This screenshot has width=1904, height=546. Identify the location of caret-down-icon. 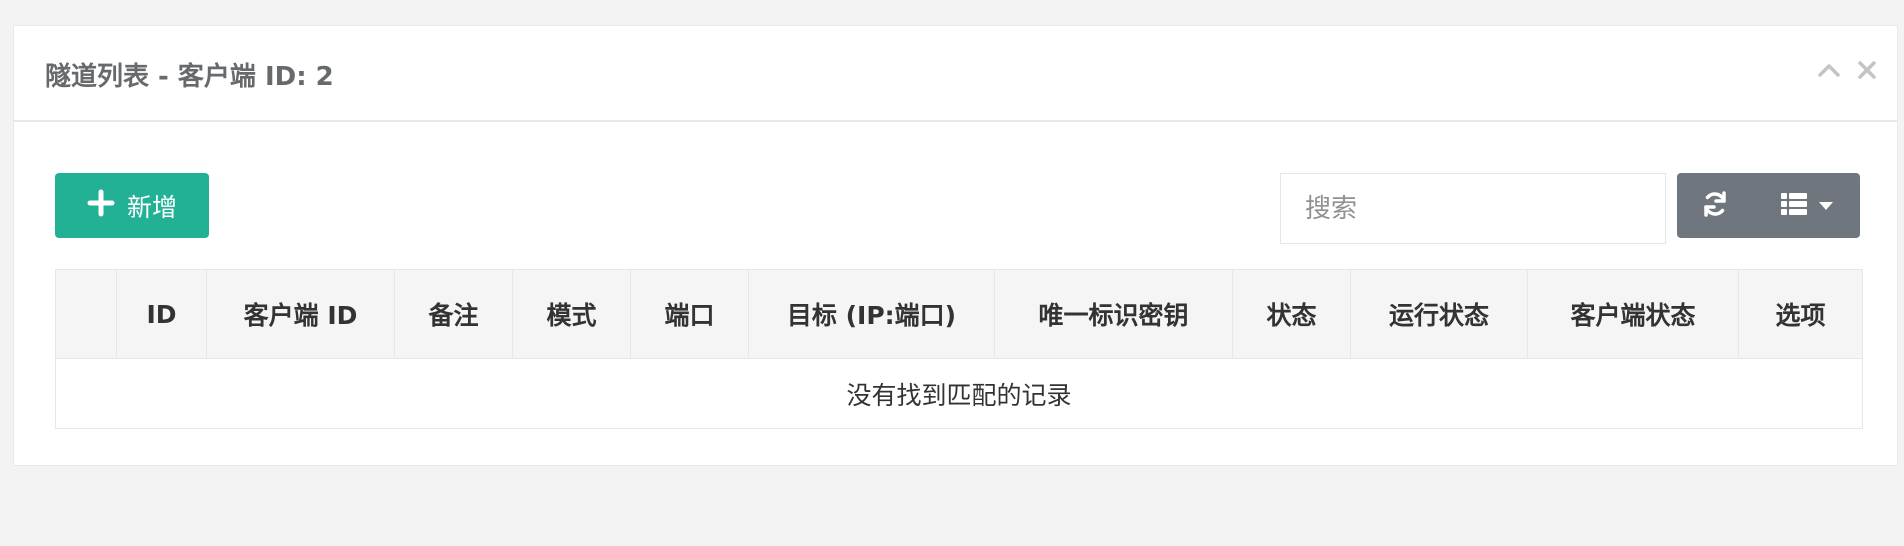
(1826, 205).